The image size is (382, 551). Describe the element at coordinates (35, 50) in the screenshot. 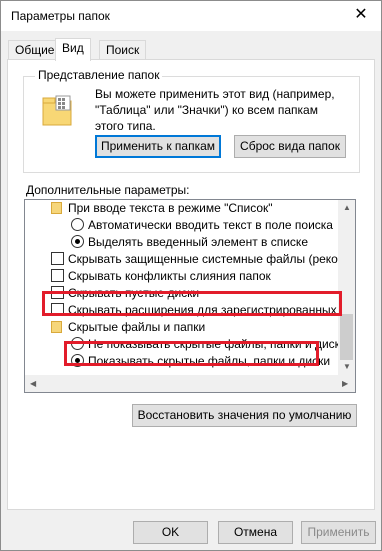

I see `tab-general: Общие` at that location.